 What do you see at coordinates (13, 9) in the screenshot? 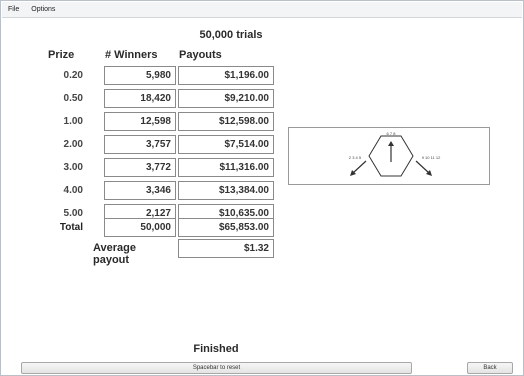
I see `menu-file: File` at bounding box center [13, 9].